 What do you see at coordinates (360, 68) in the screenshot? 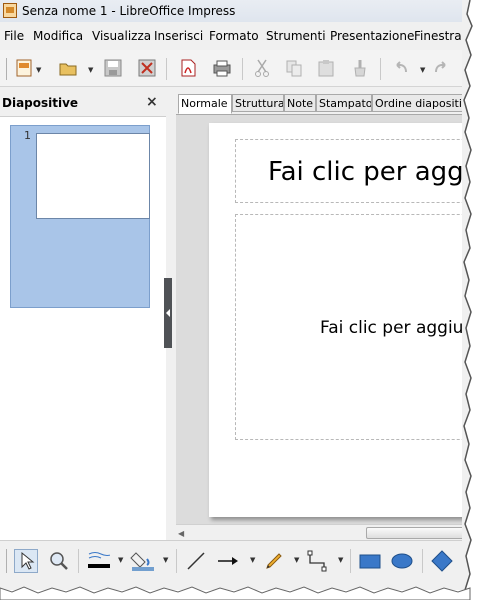
I see `clone-formatting-icon` at bounding box center [360, 68].